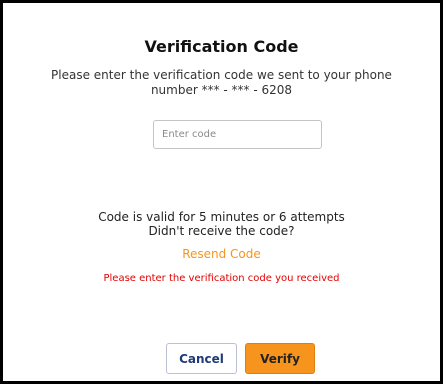 This screenshot has width=443, height=384. What do you see at coordinates (221, 46) in the screenshot?
I see `dialog-title: Verification Code` at bounding box center [221, 46].